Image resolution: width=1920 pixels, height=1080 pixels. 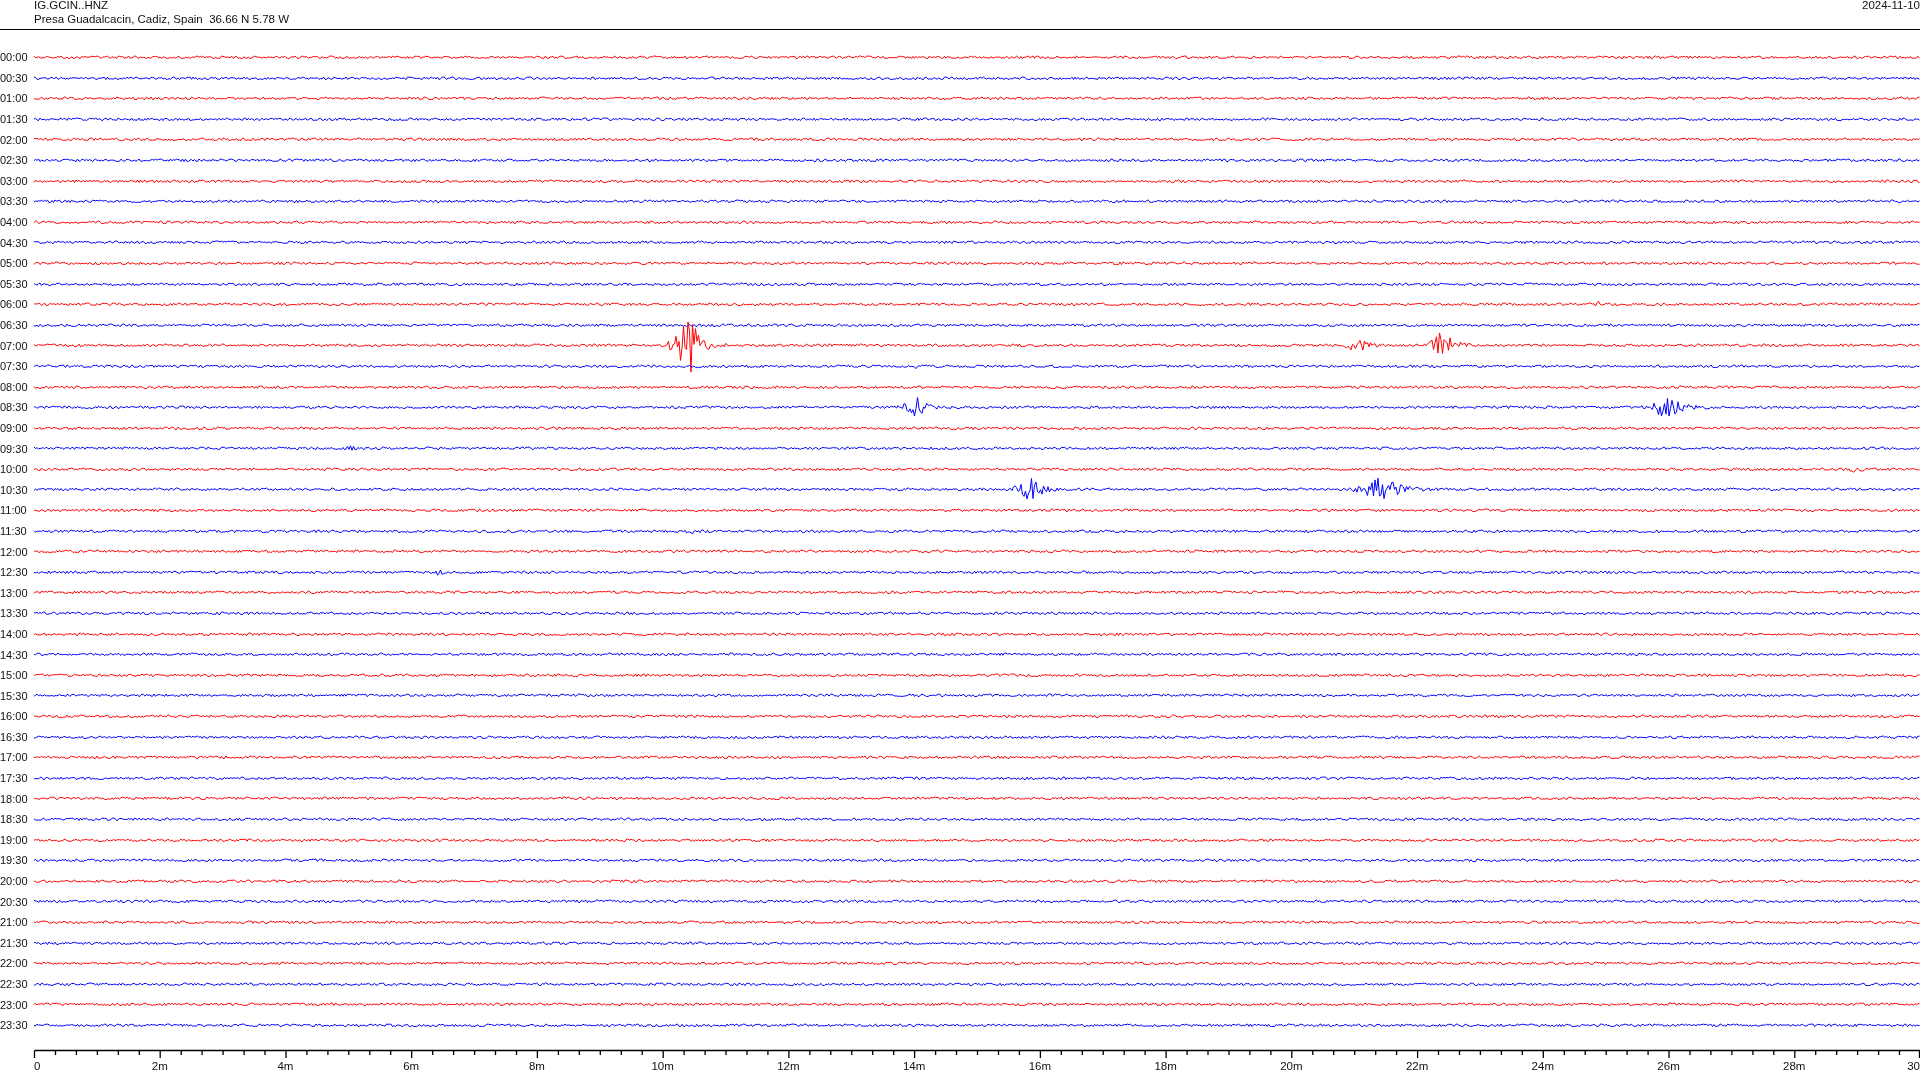 I want to click on time-label: 22:30, so click(x=14, y=984).